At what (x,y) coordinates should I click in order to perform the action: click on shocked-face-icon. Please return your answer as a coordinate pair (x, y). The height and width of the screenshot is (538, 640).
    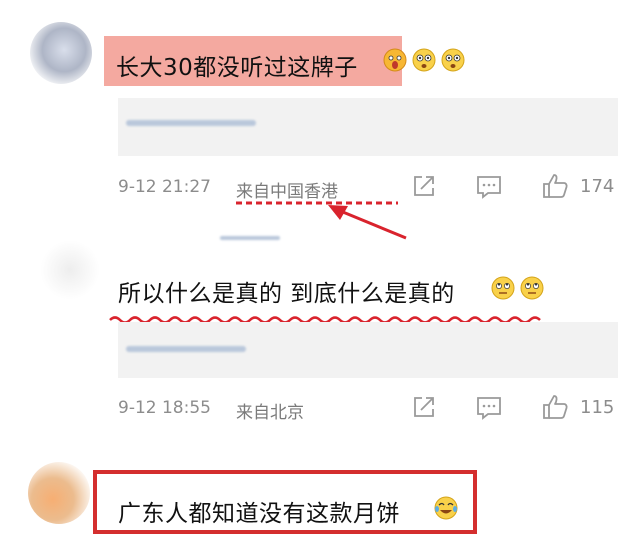
    Looking at the image, I should click on (395, 62).